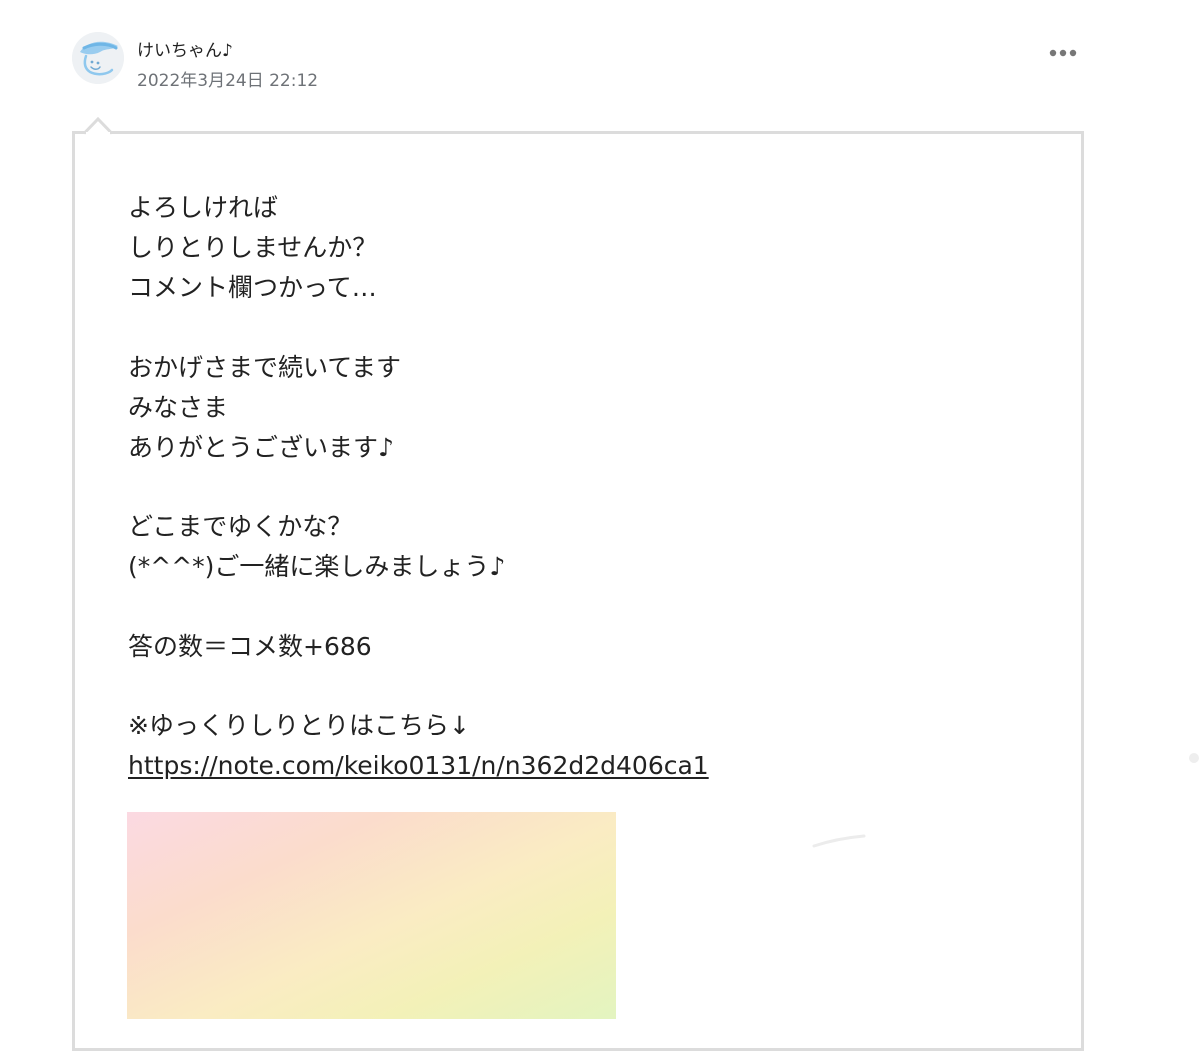  I want to click on avatar, so click(98, 58).